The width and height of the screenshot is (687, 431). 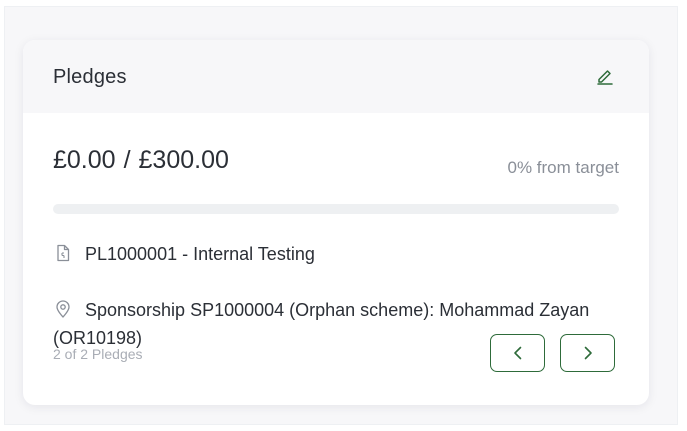 I want to click on target-amount: £300.00, so click(x=183, y=160).